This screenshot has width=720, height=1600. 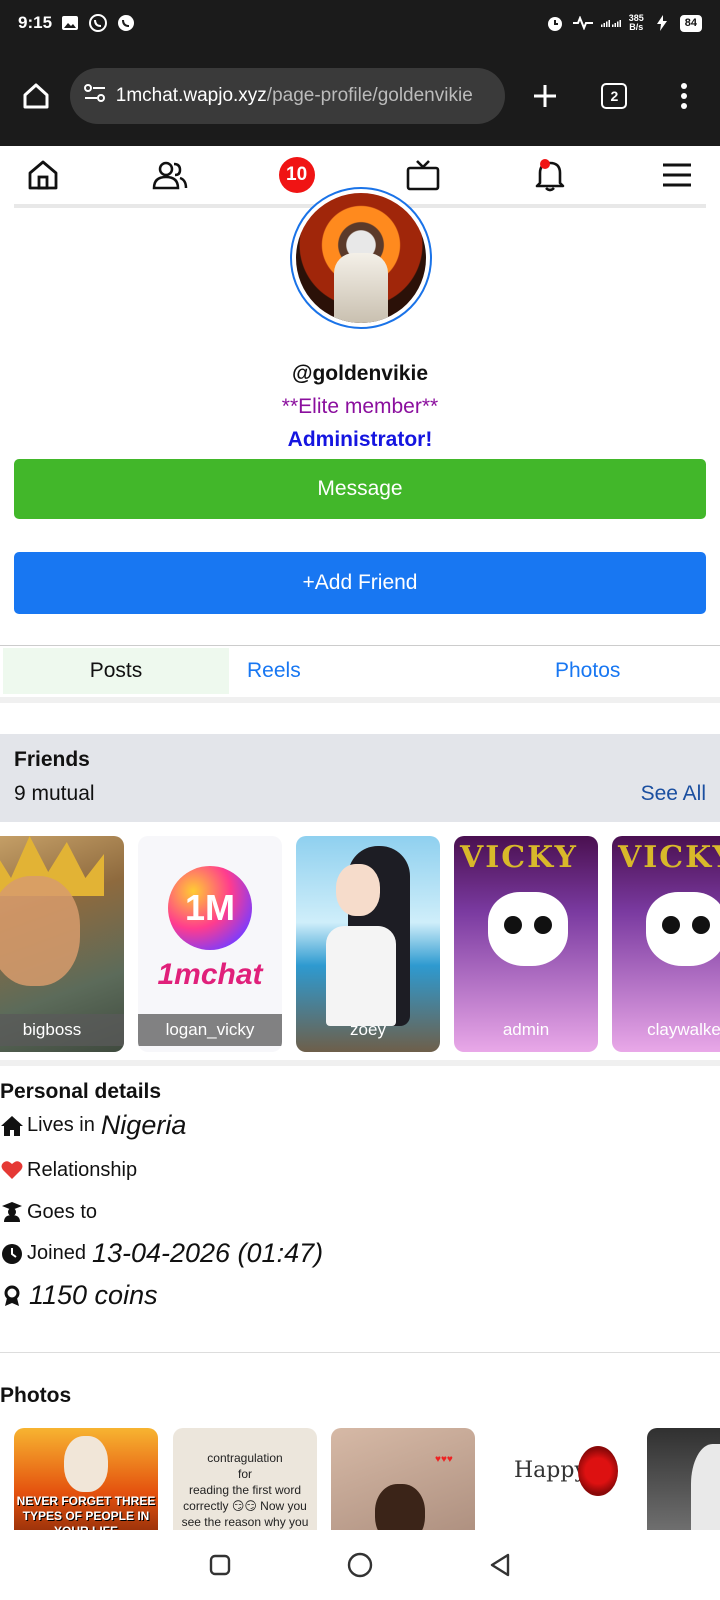 What do you see at coordinates (207, 1253) in the screenshot?
I see `joined-value: 13-04-2026 (01:47)` at bounding box center [207, 1253].